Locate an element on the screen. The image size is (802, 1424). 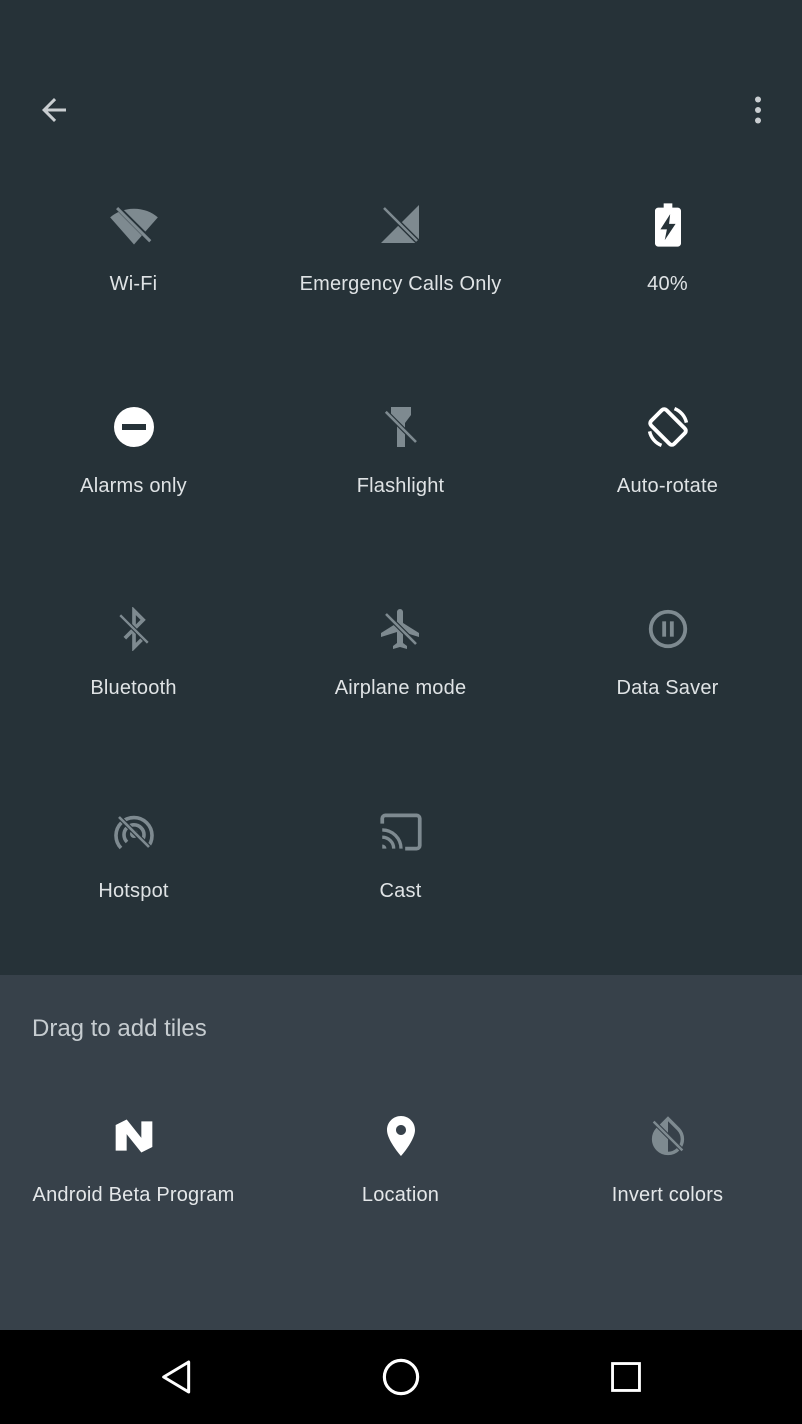
tile-label: Flashlight is located at coordinates (400, 486).